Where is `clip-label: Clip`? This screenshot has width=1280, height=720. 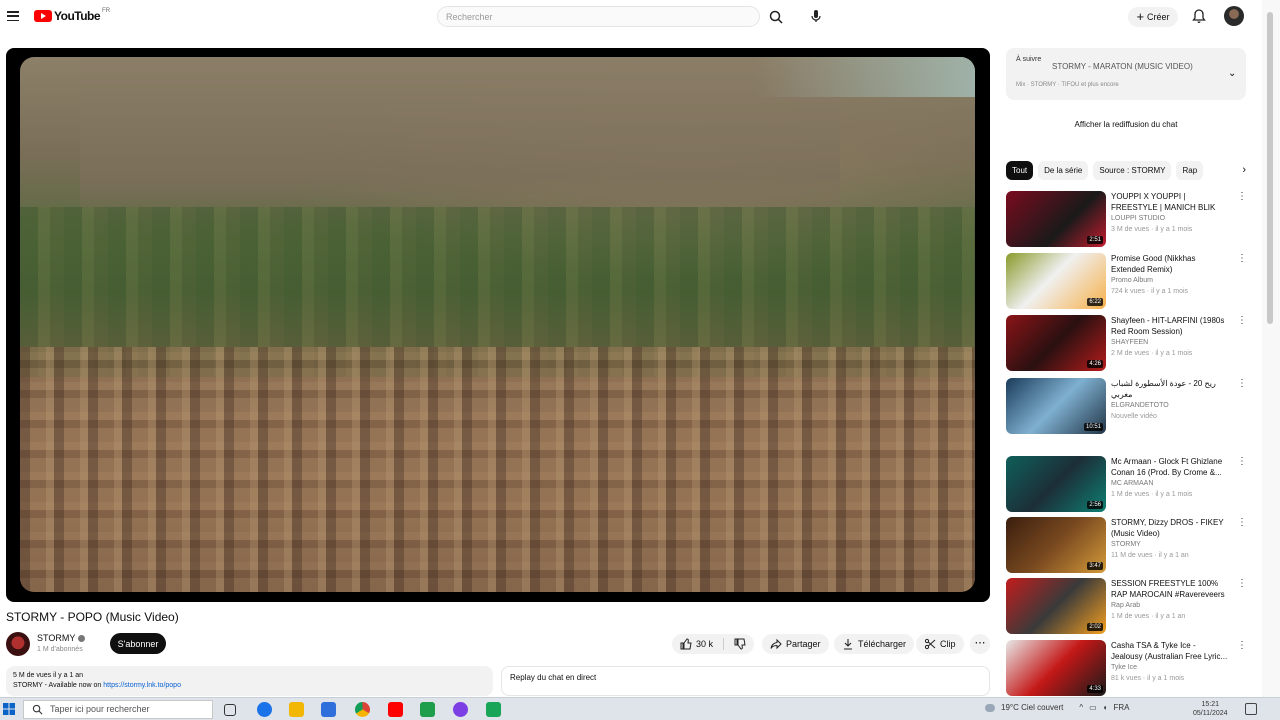
clip-label: Clip is located at coordinates (948, 644).